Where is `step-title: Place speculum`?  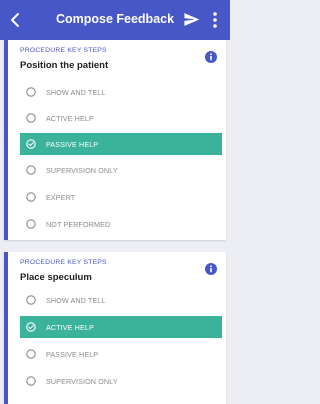 step-title: Place speculum is located at coordinates (56, 277).